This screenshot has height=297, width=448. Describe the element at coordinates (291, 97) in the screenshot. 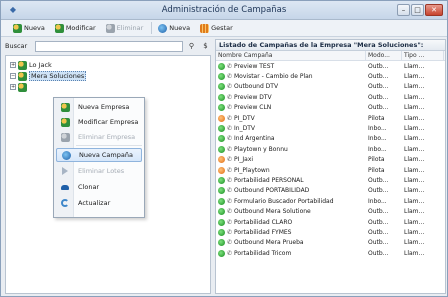

I see `campaign-name-cell: ✆ Preview DTV` at that location.